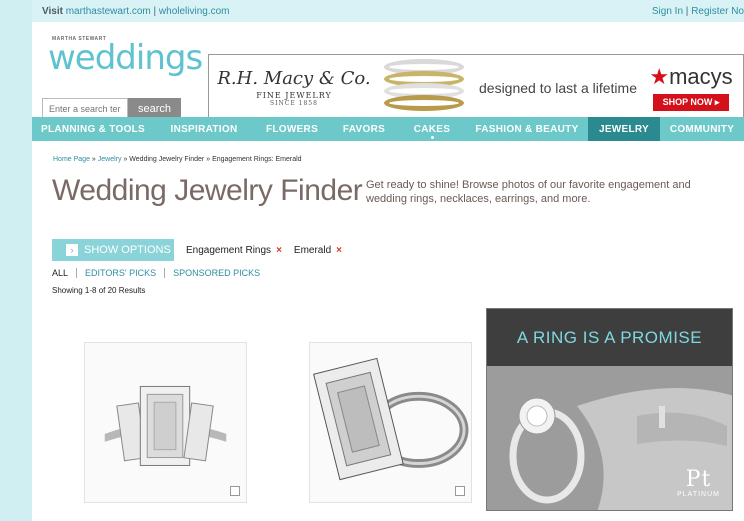 The image size is (744, 521). I want to click on breadcrumb-jewelry: Jewelry, so click(110, 159).